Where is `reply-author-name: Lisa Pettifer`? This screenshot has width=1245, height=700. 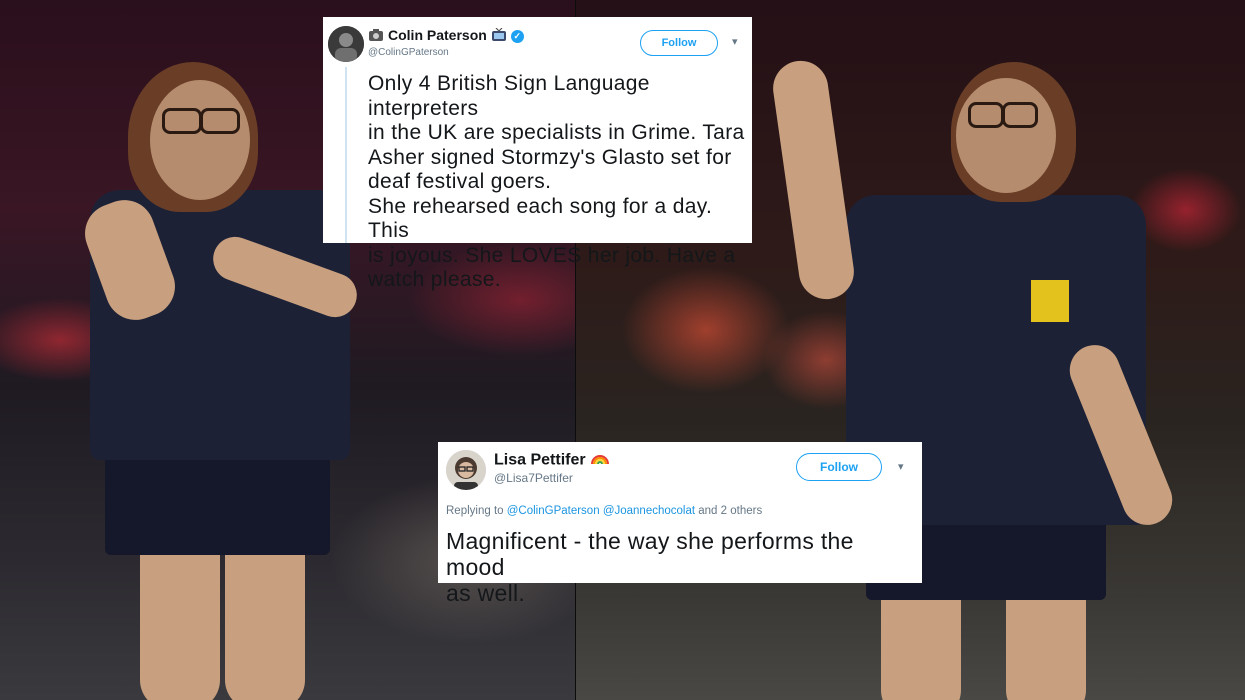 reply-author-name: Lisa Pettifer is located at coordinates (540, 460).